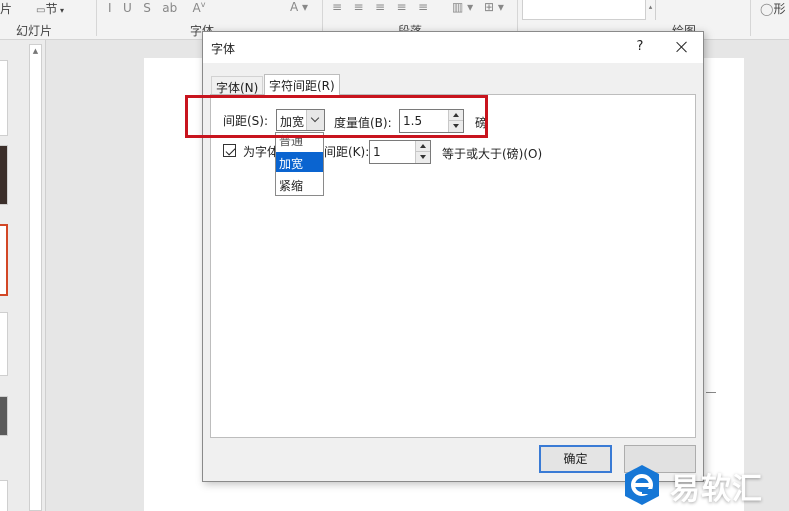 This screenshot has width=789, height=511. I want to click on kerning-value: 1, so click(377, 152).